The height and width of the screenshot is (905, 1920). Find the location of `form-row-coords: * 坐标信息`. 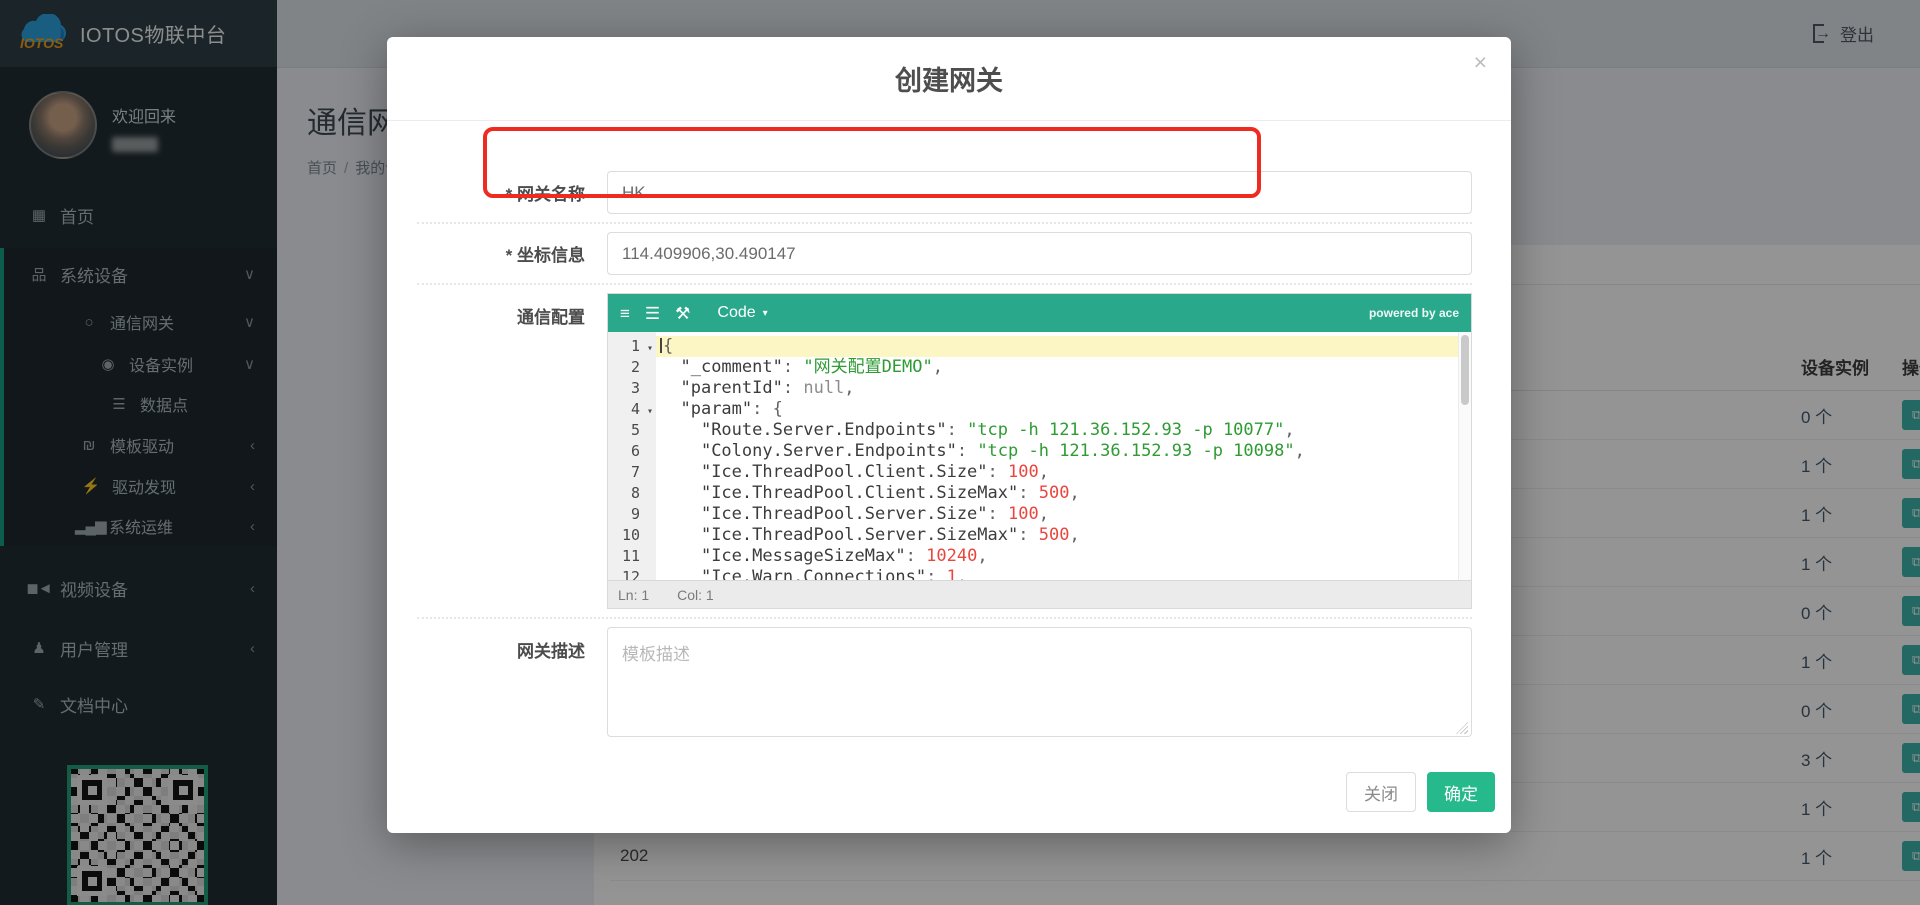

form-row-coords: * 坐标信息 is located at coordinates (929, 253).